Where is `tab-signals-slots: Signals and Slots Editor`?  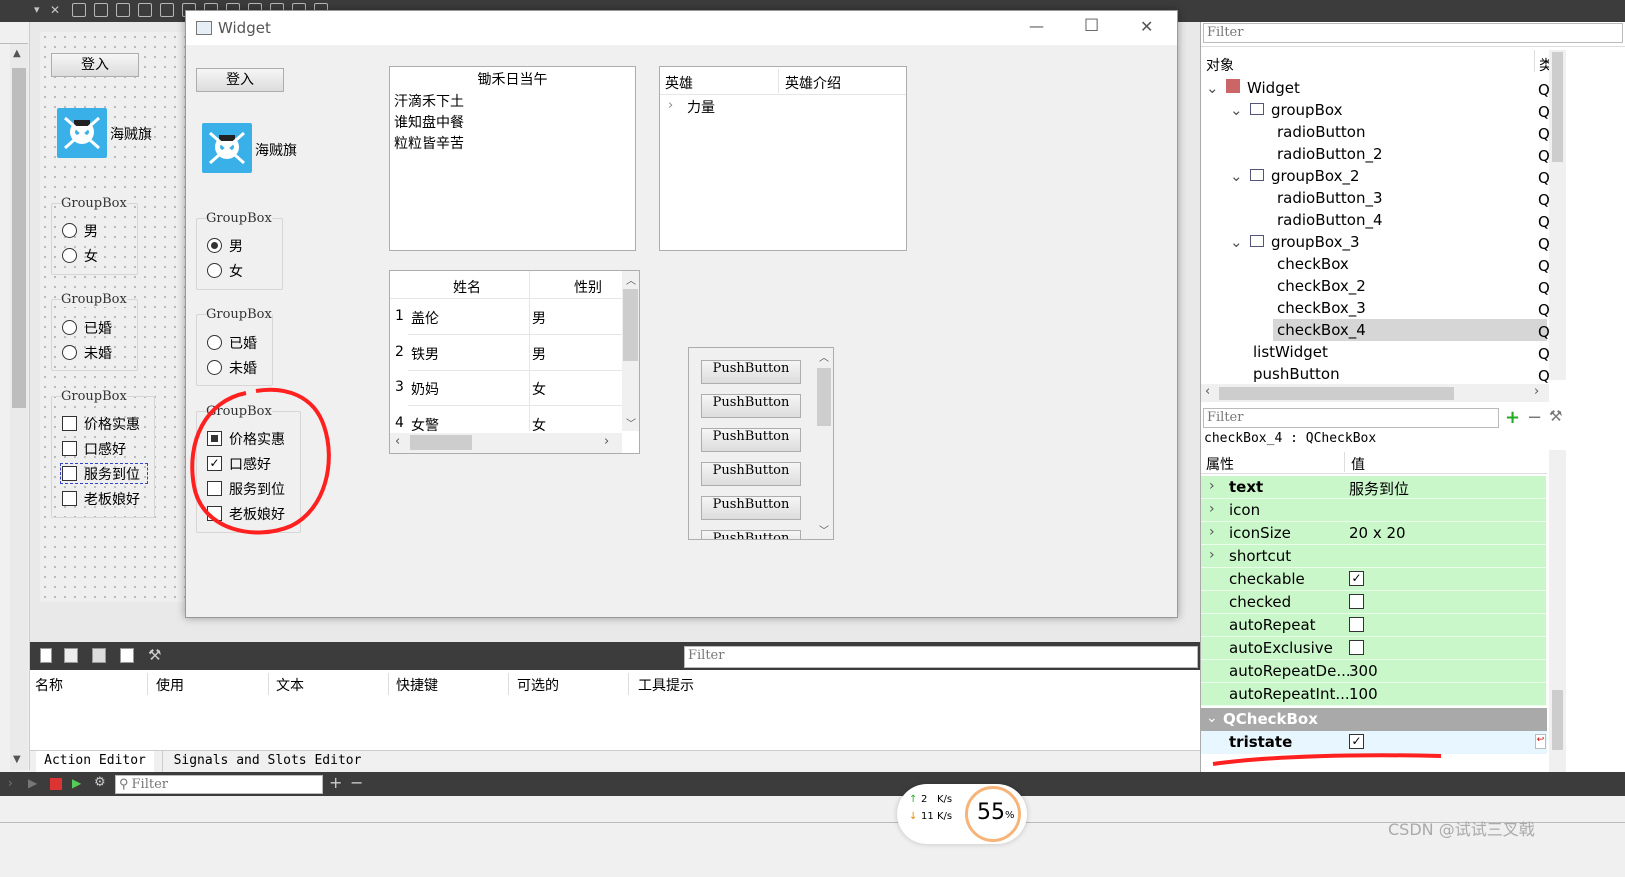
tab-signals-slots: Signals and Slots Editor is located at coordinates (267, 761).